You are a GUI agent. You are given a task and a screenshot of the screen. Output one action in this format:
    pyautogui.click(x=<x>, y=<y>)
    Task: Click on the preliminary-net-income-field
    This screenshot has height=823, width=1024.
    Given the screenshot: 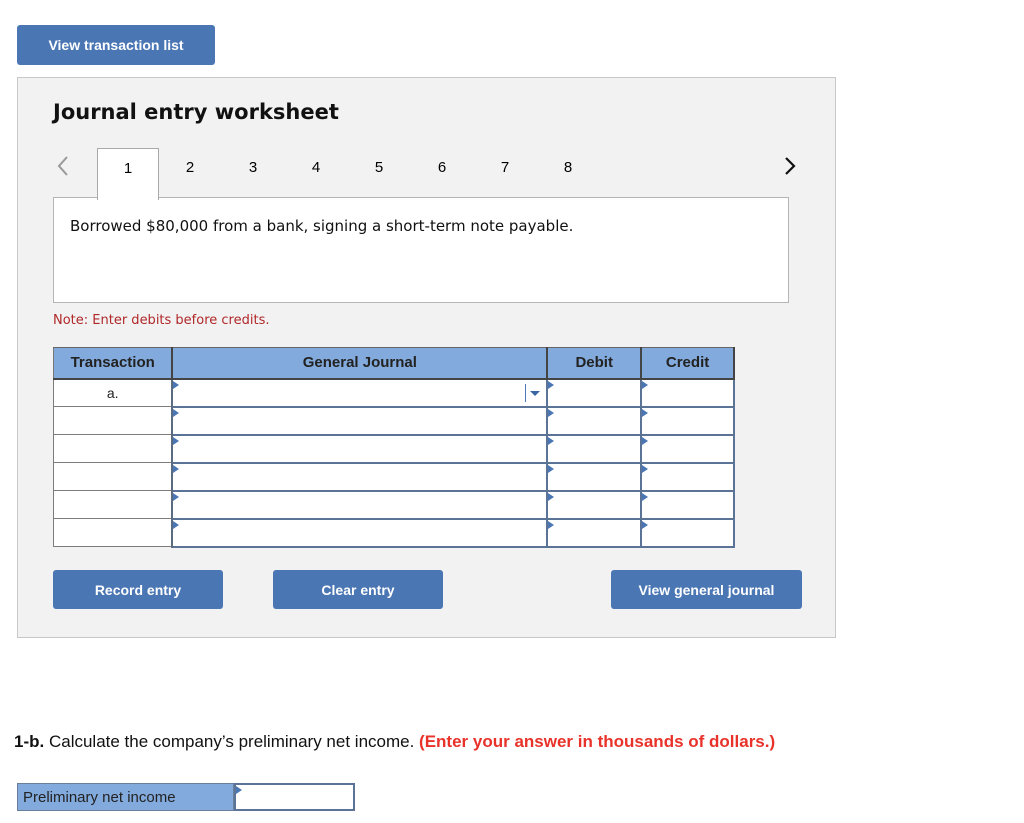 What is the action you would take?
    pyautogui.click(x=295, y=797)
    